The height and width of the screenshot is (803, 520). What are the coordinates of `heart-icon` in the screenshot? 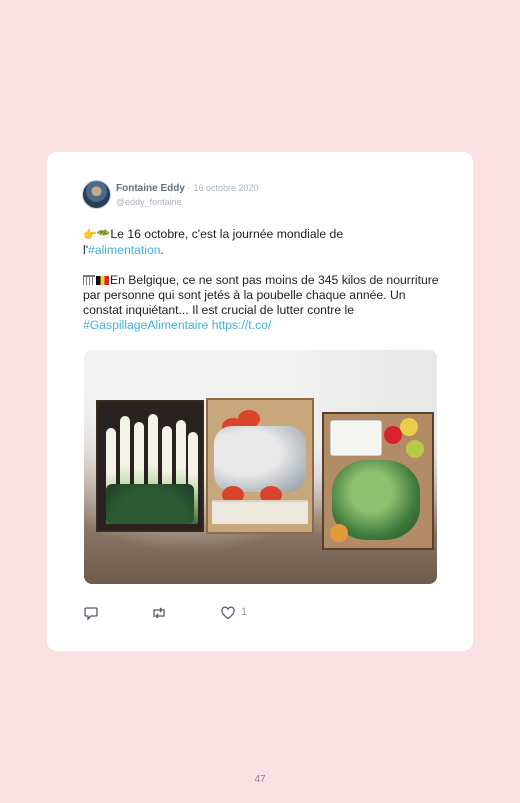 It's located at (229, 613).